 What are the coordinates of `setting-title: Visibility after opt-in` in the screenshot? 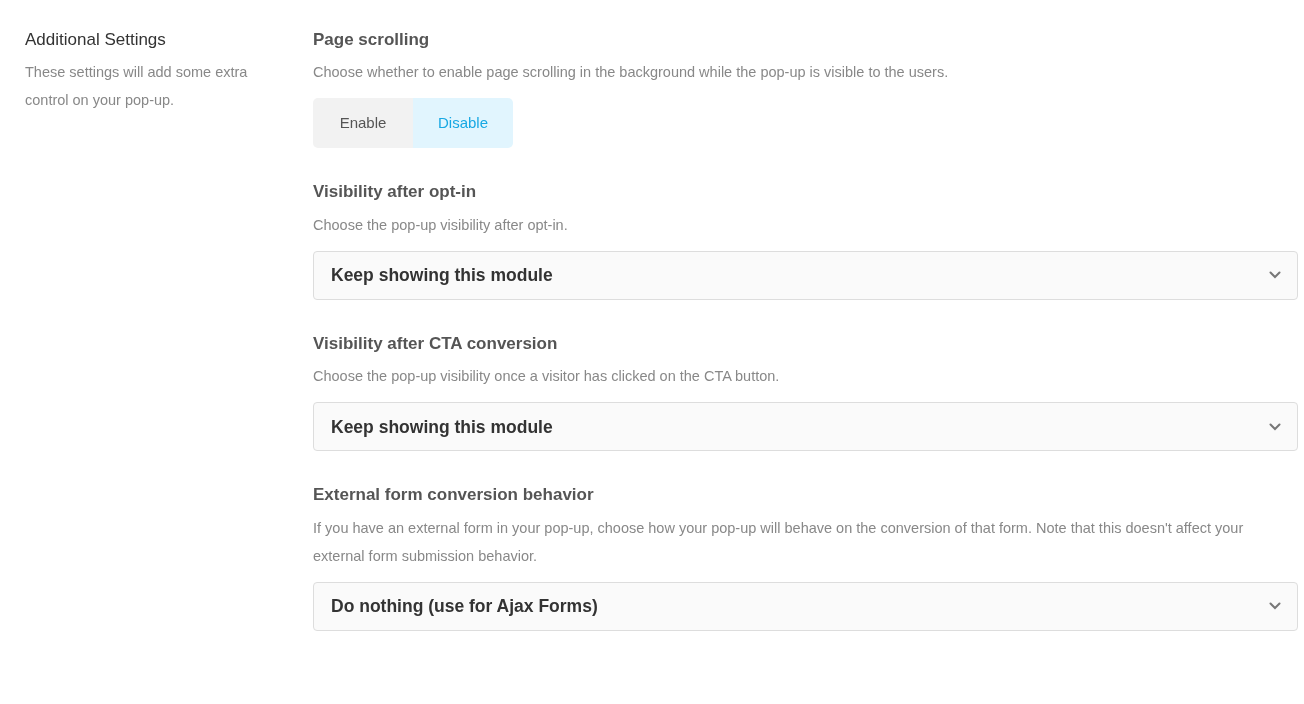 It's located at (395, 192).